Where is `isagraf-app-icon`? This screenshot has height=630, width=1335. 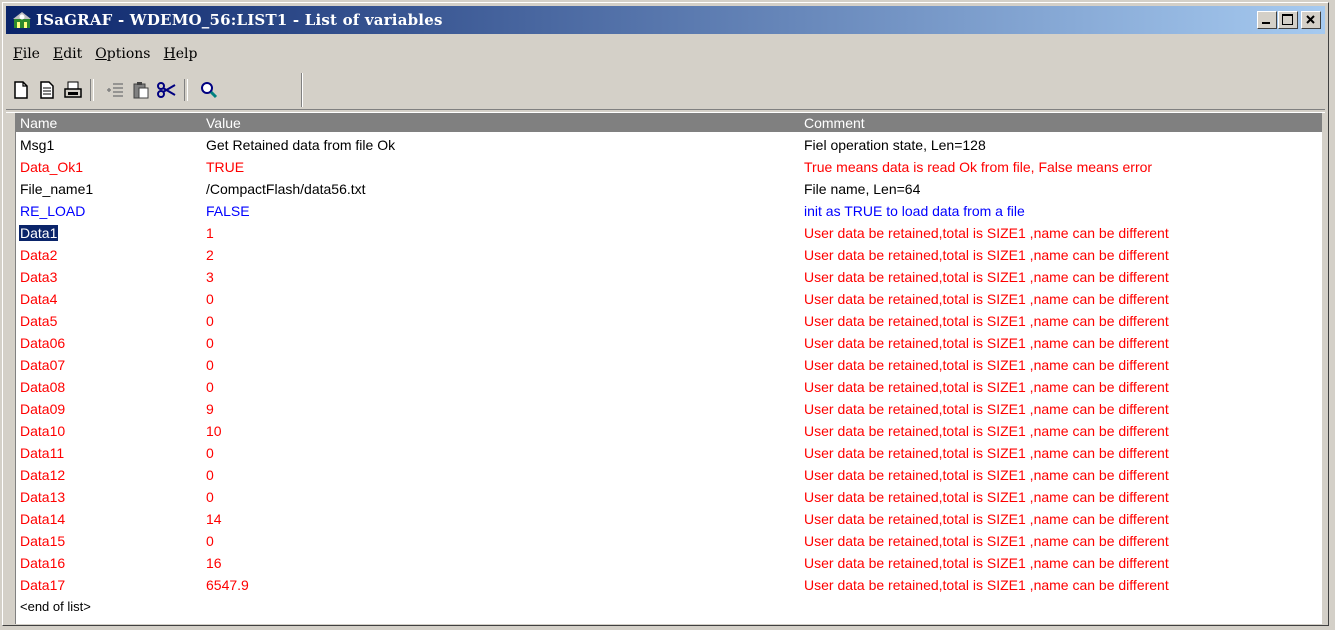
isagraf-app-icon is located at coordinates (22, 20).